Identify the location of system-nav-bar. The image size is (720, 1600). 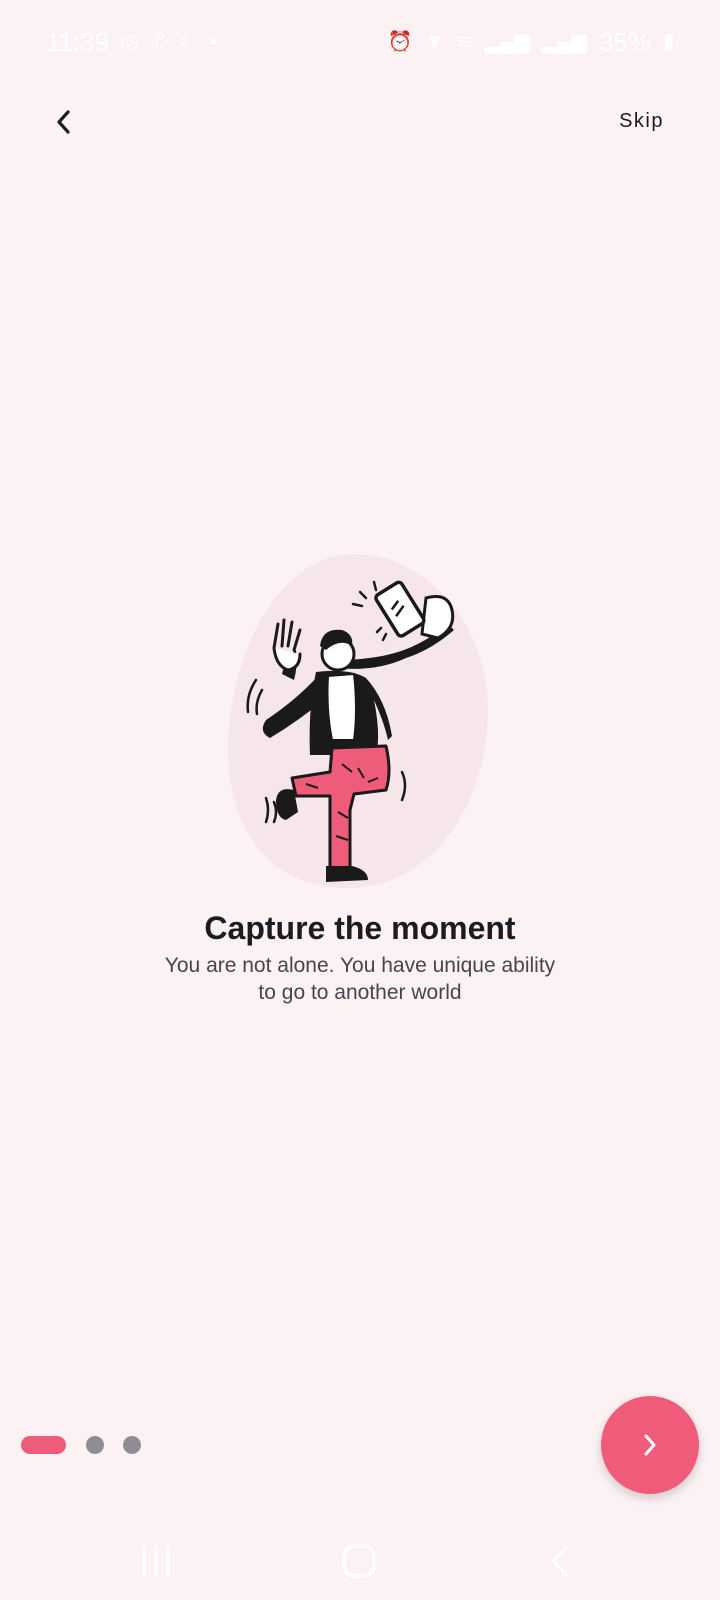
(360, 1565).